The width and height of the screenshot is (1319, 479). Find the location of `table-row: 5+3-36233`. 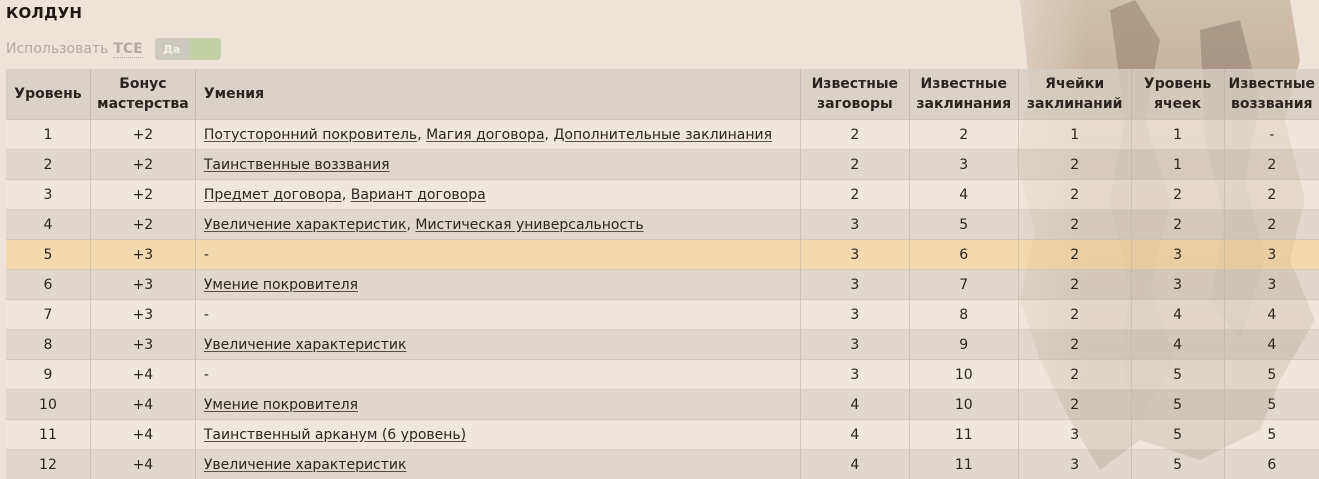

table-row: 5+3-36233 is located at coordinates (662, 255).